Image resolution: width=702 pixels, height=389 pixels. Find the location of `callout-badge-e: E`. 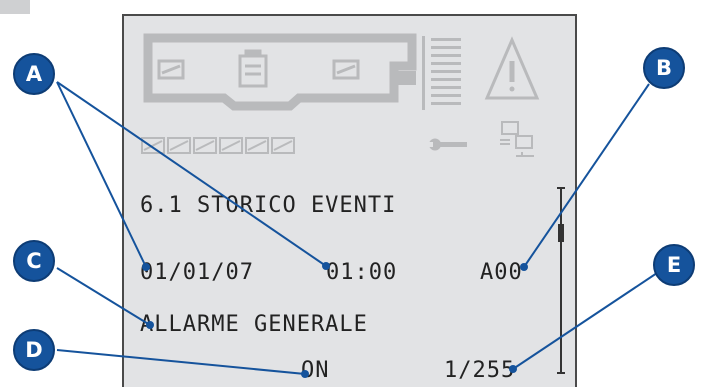

callout-badge-e: E is located at coordinates (674, 265).